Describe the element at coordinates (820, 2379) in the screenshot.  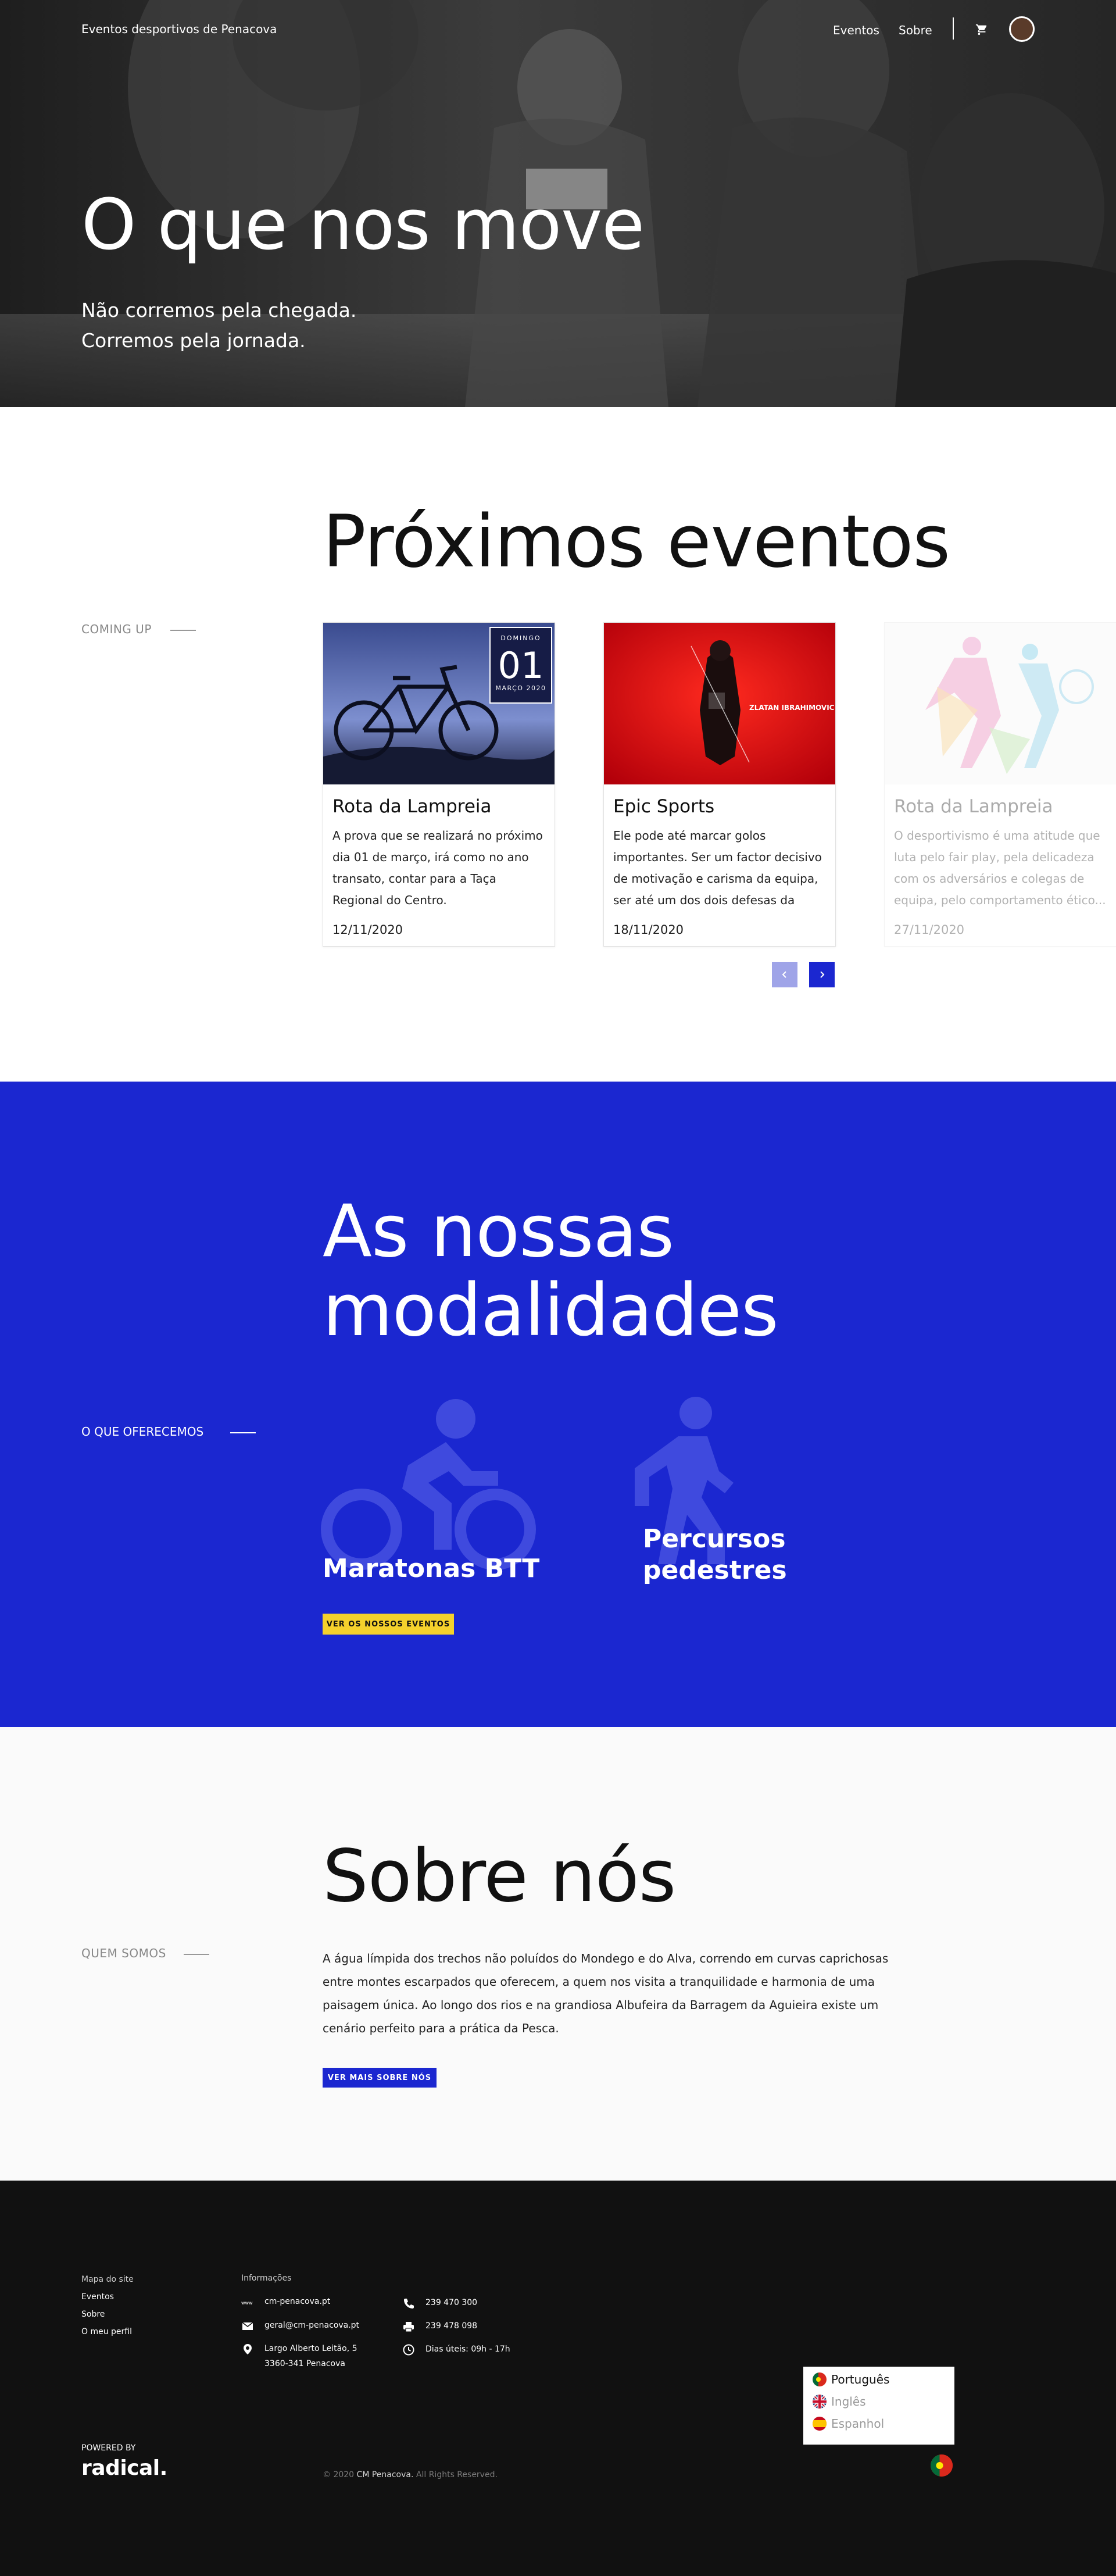
I see `flag-pt-icon` at that location.